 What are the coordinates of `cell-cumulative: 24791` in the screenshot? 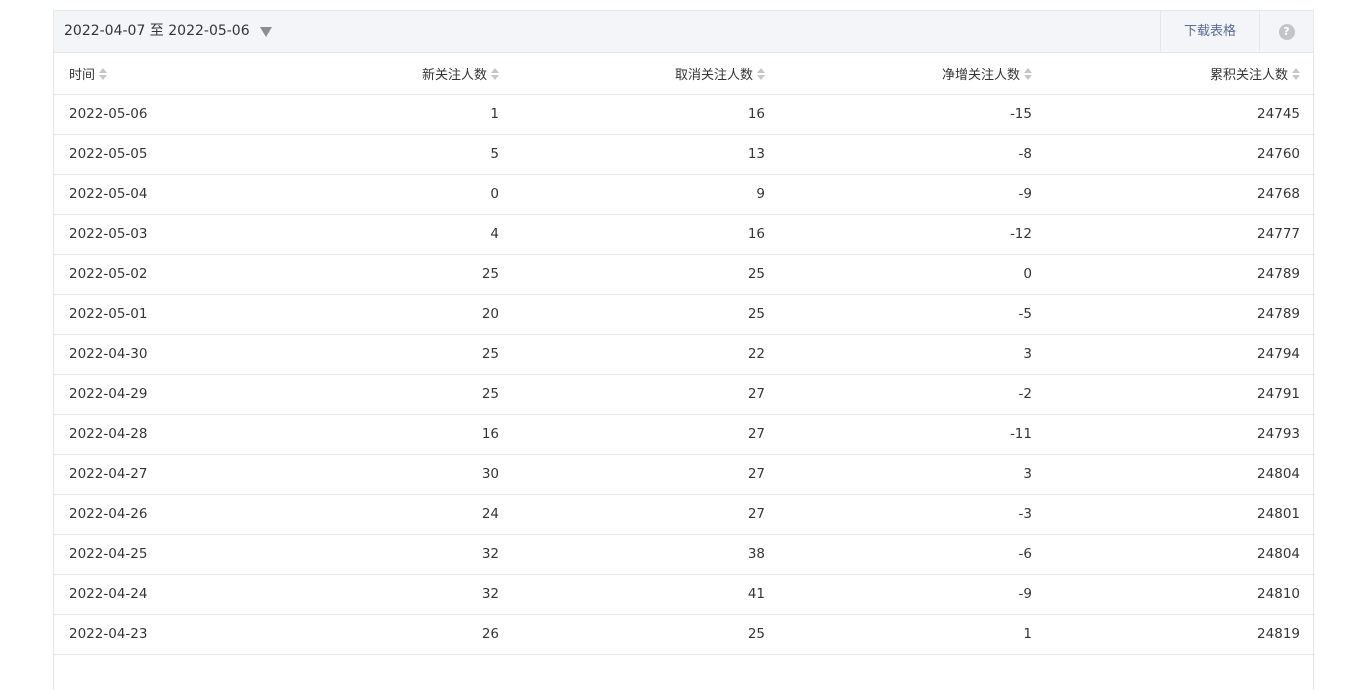 It's located at (1181, 394).